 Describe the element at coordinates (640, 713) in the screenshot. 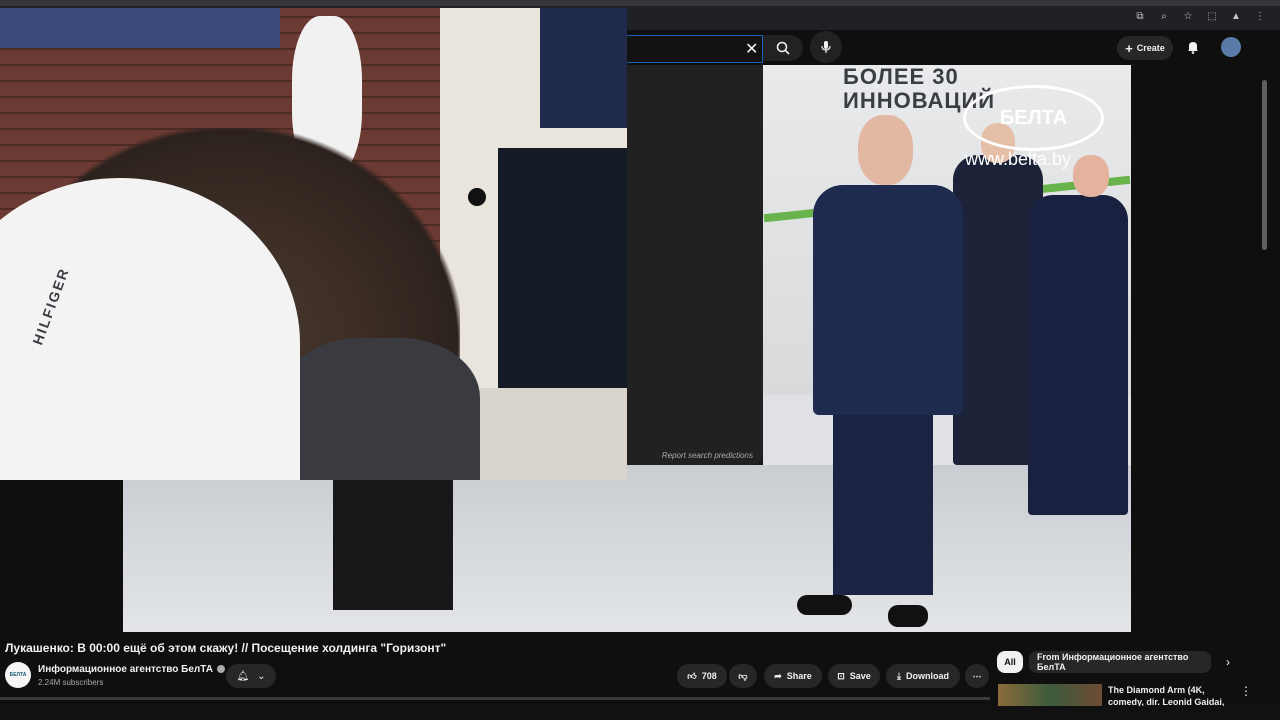

I see `bottom-strip` at that location.